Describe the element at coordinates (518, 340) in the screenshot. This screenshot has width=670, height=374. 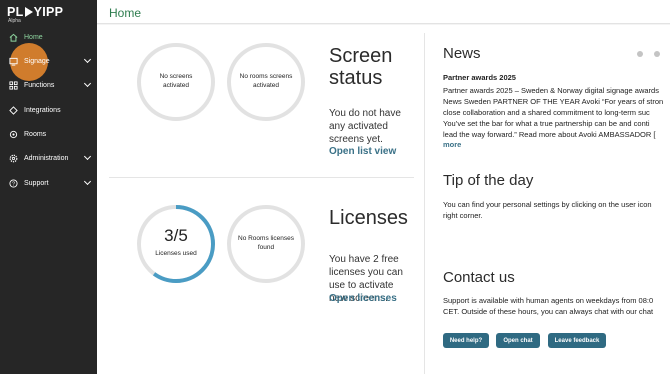
I see `open-chat-button: Open chat` at that location.